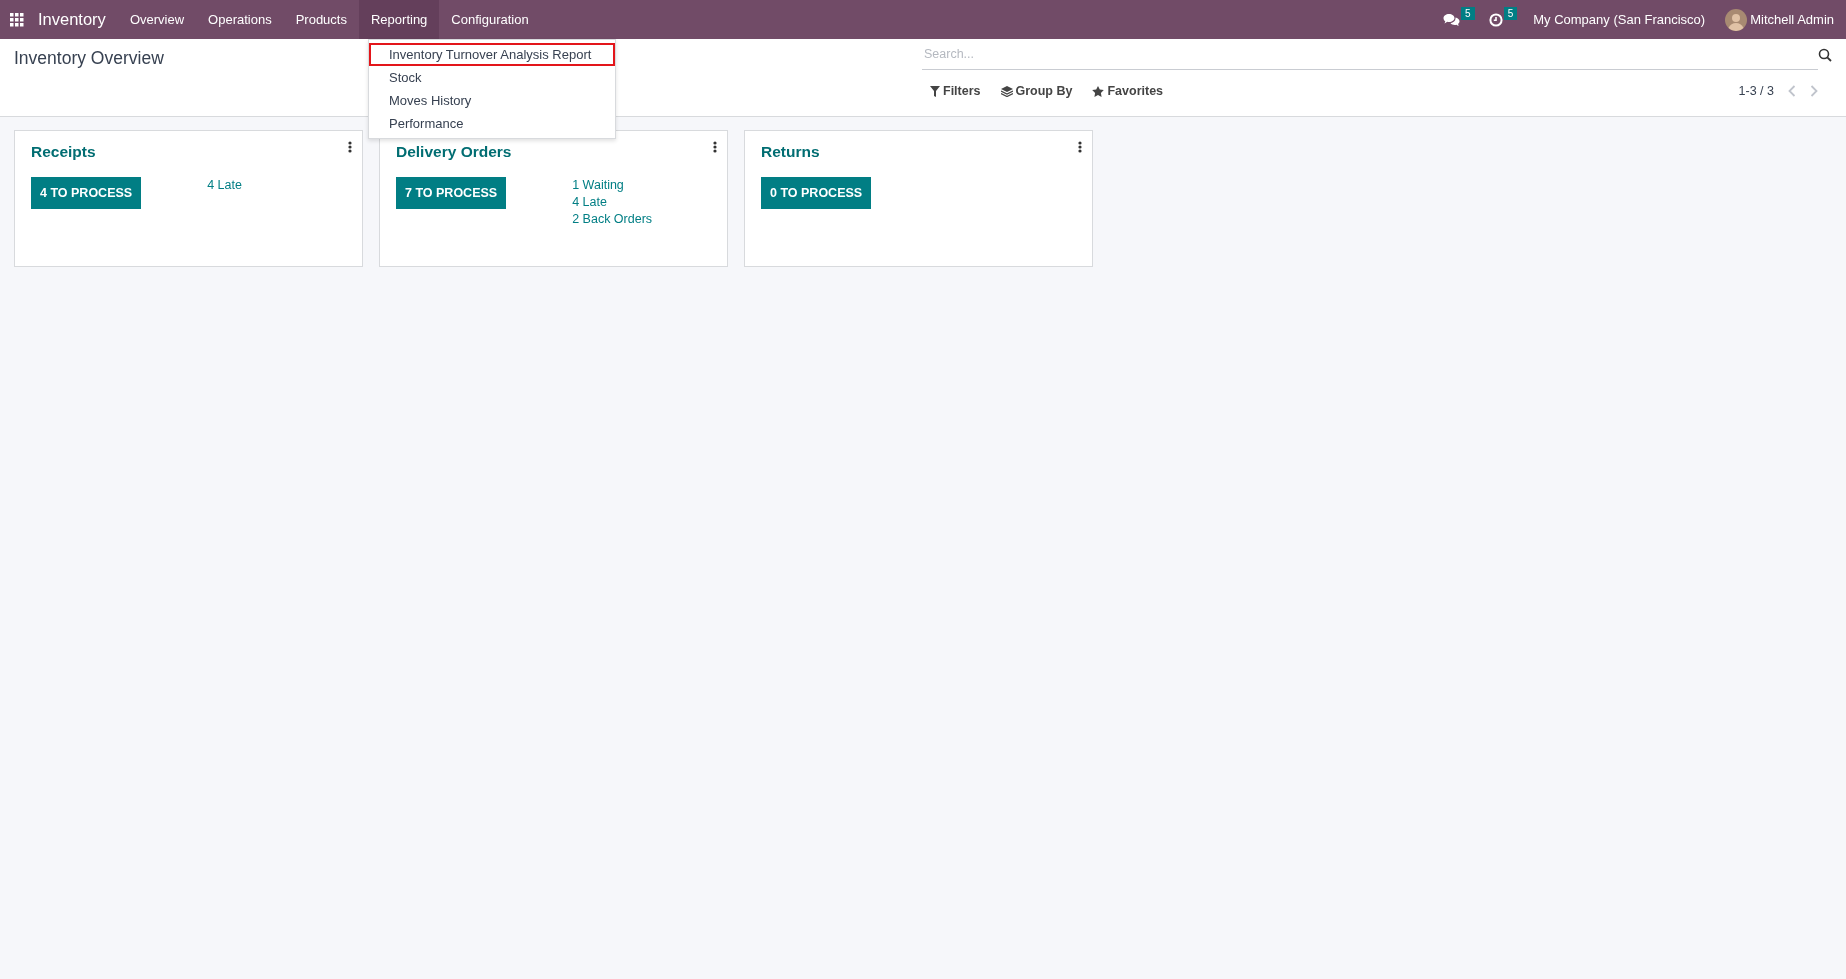 The height and width of the screenshot is (979, 1846). Describe the element at coordinates (816, 193) in the screenshot. I see `to-process-button: 0 TO PROCESS` at that location.